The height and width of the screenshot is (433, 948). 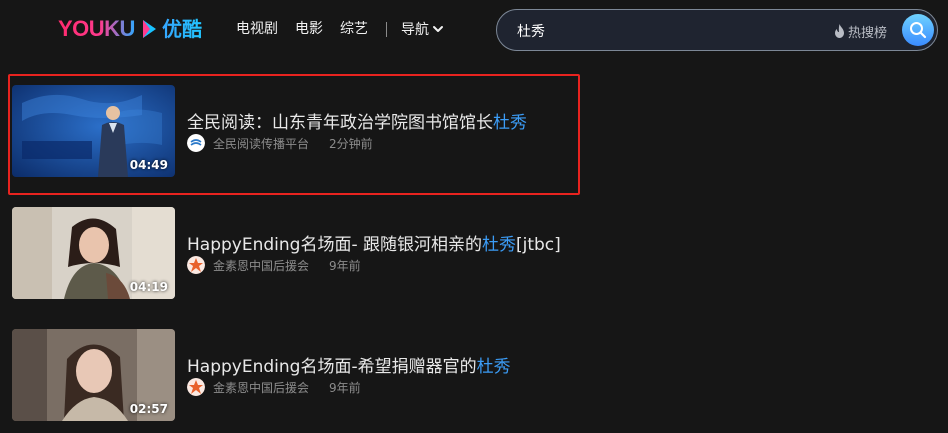 What do you see at coordinates (149, 29) in the screenshot?
I see `logo-play-icon` at bounding box center [149, 29].